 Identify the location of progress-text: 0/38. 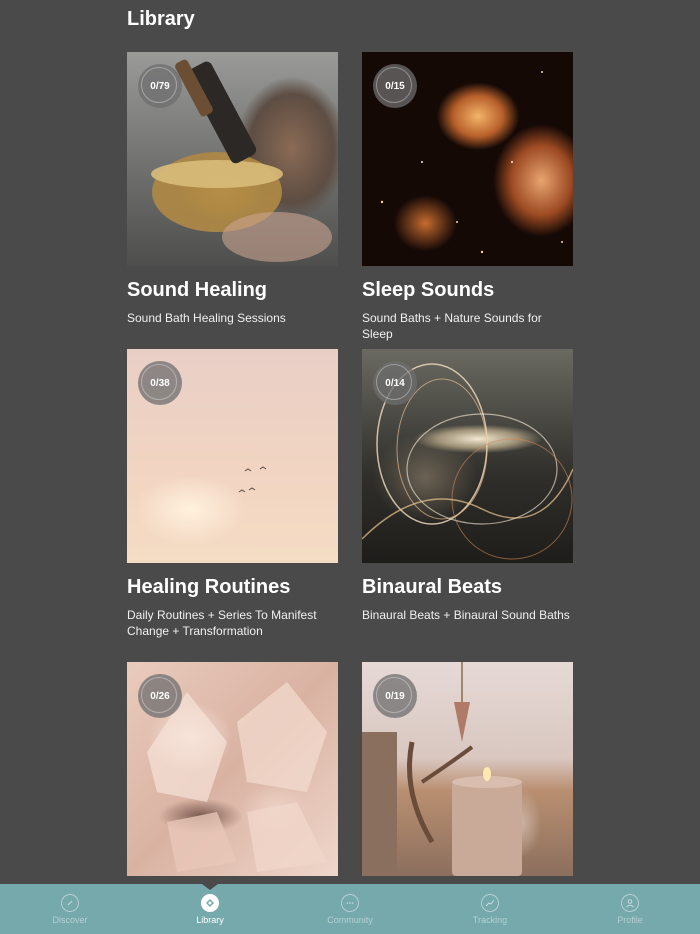
(160, 383).